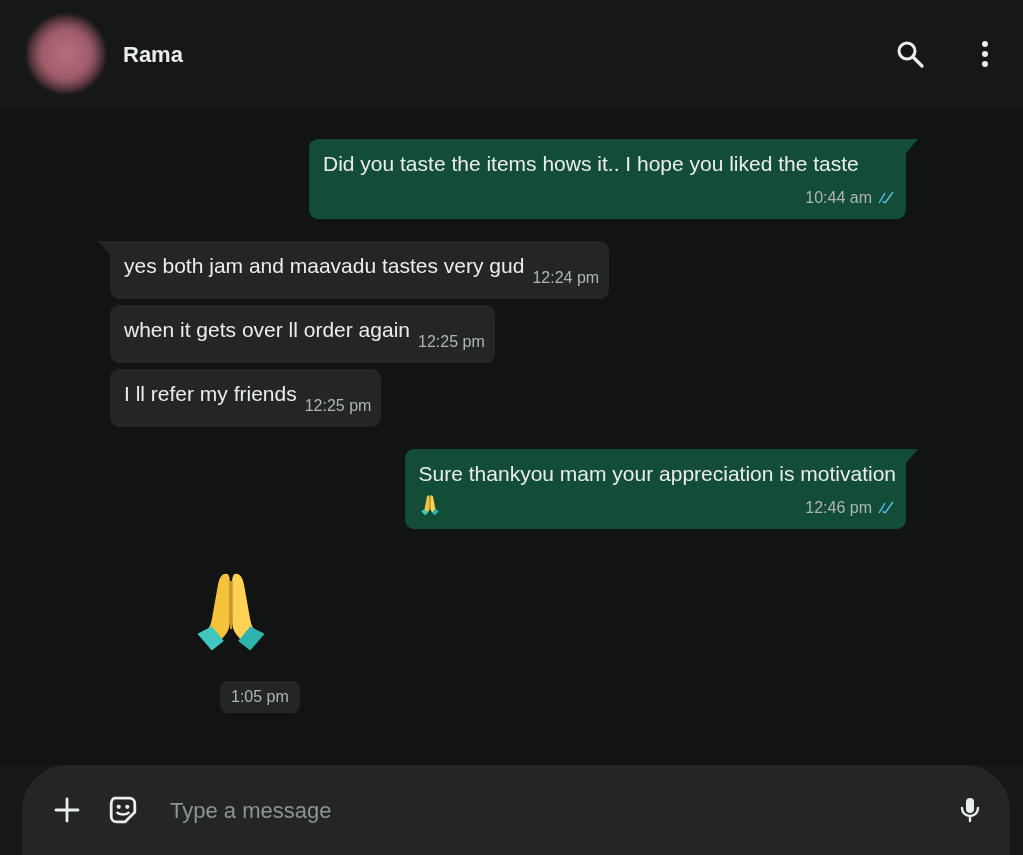 The width and height of the screenshot is (1023, 855). I want to click on plus-icon, so click(67, 810).